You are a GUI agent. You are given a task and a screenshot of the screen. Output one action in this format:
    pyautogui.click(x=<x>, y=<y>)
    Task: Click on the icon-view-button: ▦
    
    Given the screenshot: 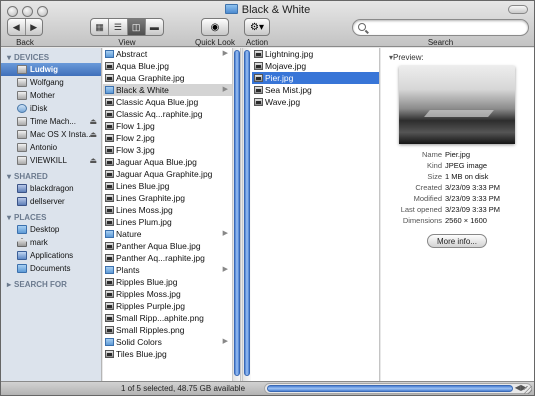 What is the action you would take?
    pyautogui.click(x=100, y=27)
    